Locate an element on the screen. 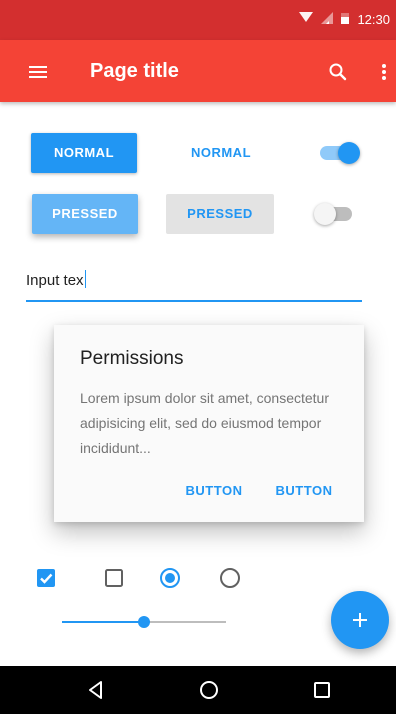  checkbox-unchecked is located at coordinates (114, 578).